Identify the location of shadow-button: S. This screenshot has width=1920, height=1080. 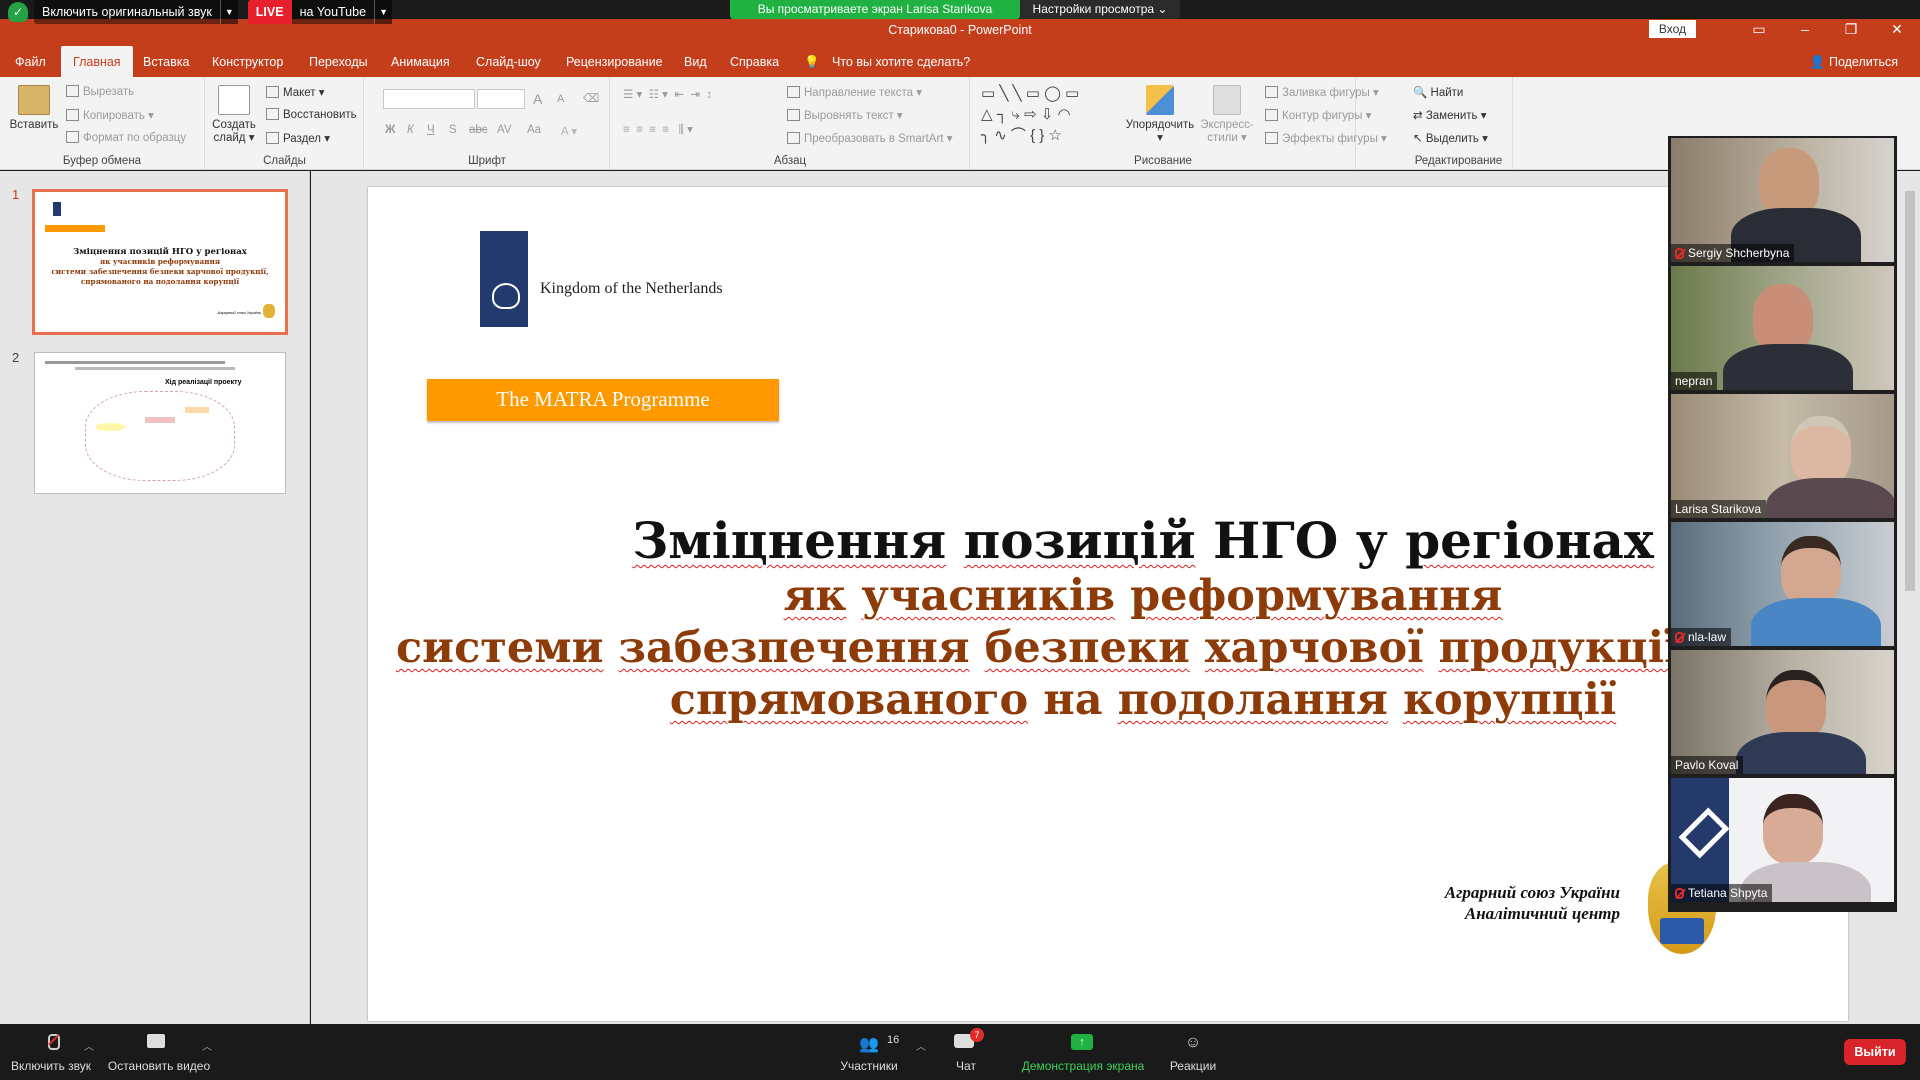
(453, 130).